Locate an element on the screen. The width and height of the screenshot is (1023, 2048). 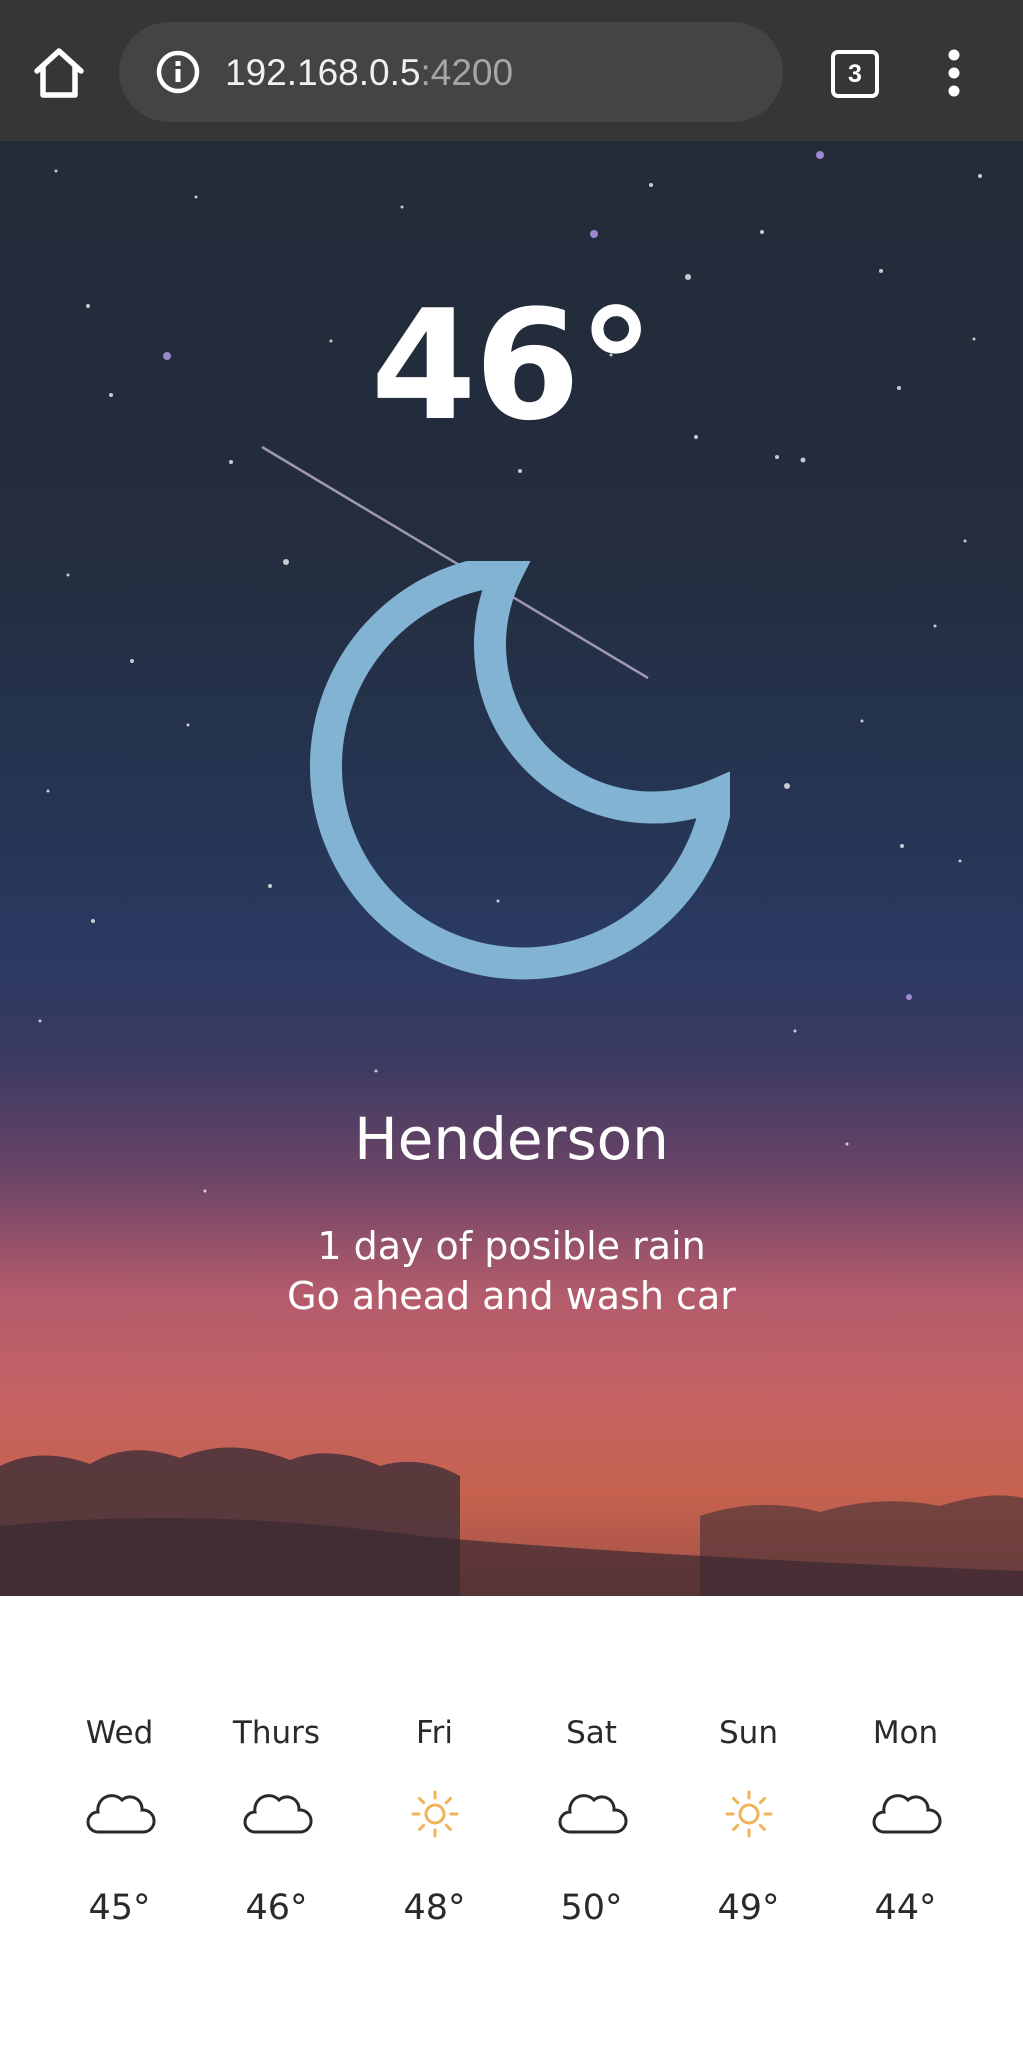
info-icon is located at coordinates (178, 72).